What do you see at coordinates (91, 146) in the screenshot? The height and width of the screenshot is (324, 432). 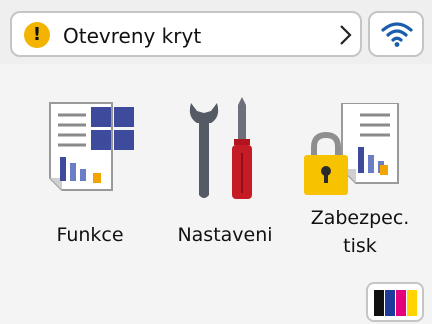 I see `functions-icon` at bounding box center [91, 146].